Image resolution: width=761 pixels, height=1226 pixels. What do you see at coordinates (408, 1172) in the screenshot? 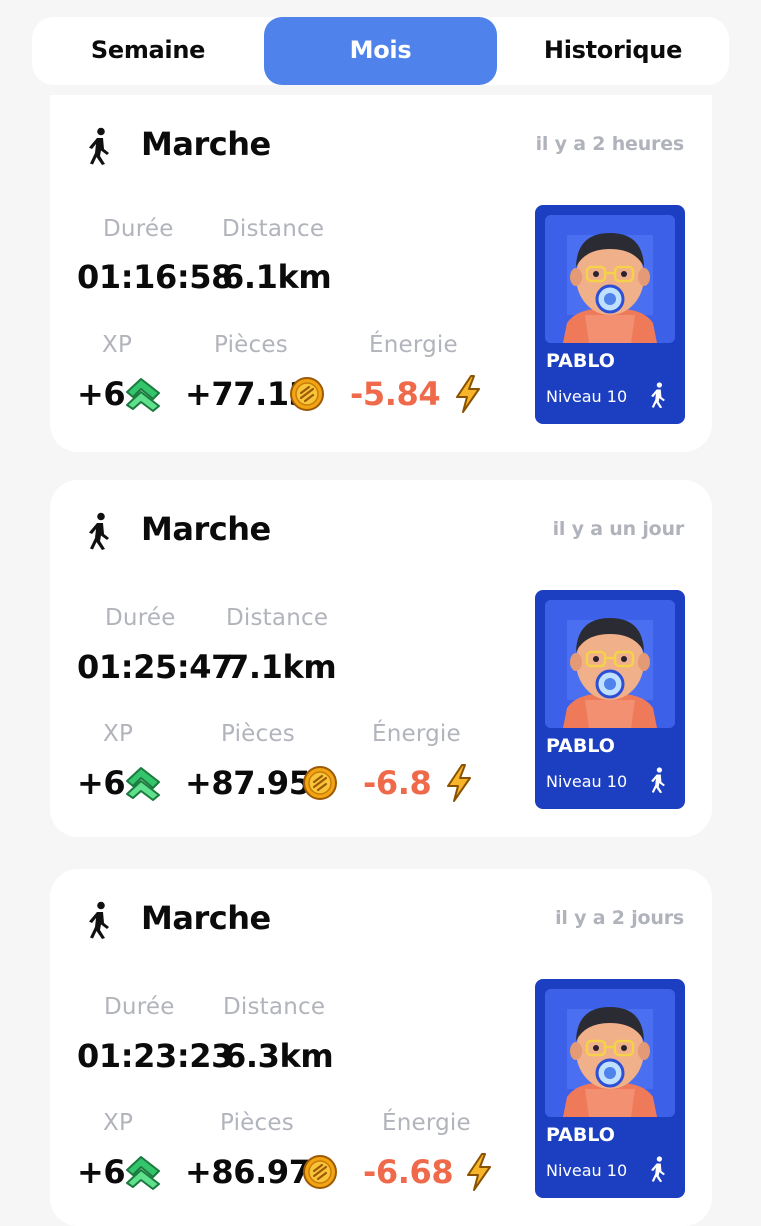
I see `energy-value: -6.68` at bounding box center [408, 1172].